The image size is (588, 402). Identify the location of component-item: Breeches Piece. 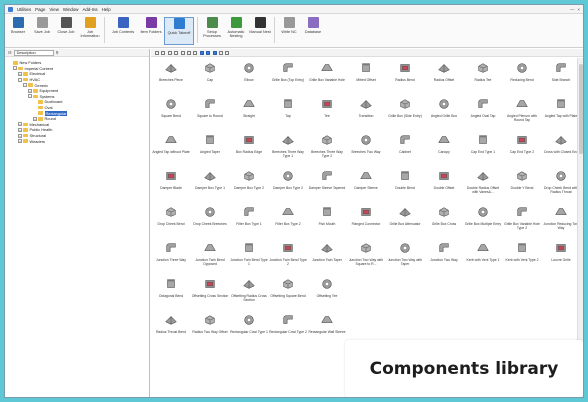
(171, 78).